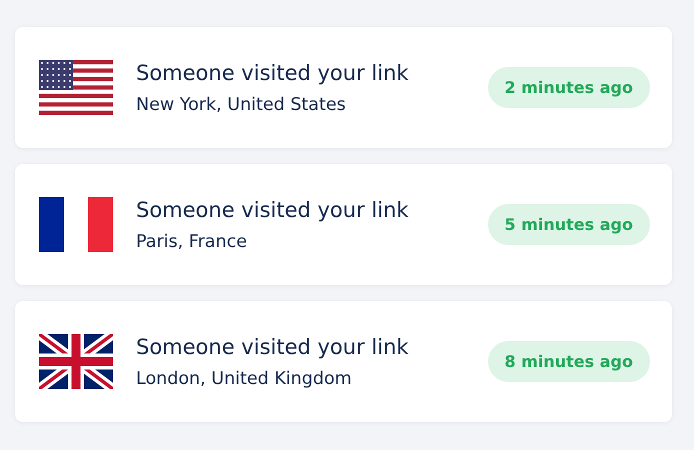 The image size is (694, 450). Describe the element at coordinates (244, 378) in the screenshot. I see `location-text: London, United Kingdom` at that location.